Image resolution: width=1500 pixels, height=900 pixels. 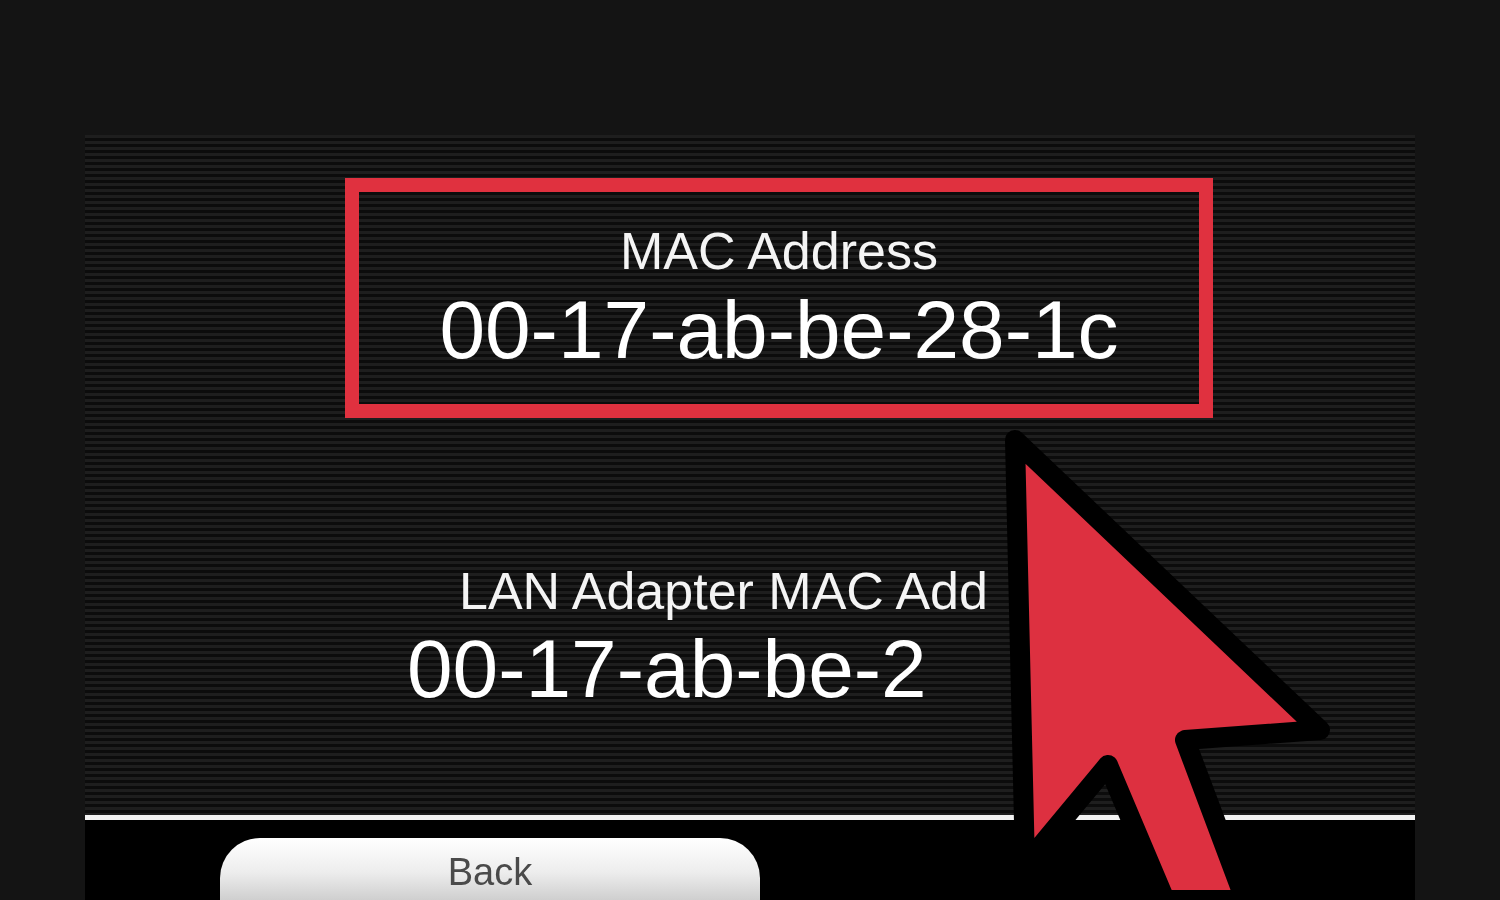 What do you see at coordinates (779, 329) in the screenshot?
I see `mac-address-value: 00-17-ab-be-28-1c` at bounding box center [779, 329].